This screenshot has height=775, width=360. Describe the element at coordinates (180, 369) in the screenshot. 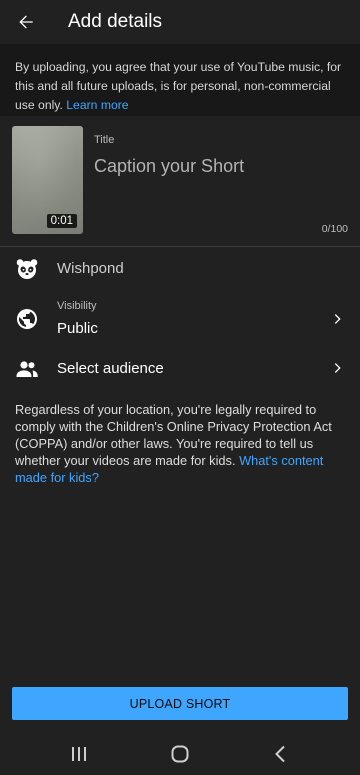

I see `select-audience-row: Select audience` at that location.